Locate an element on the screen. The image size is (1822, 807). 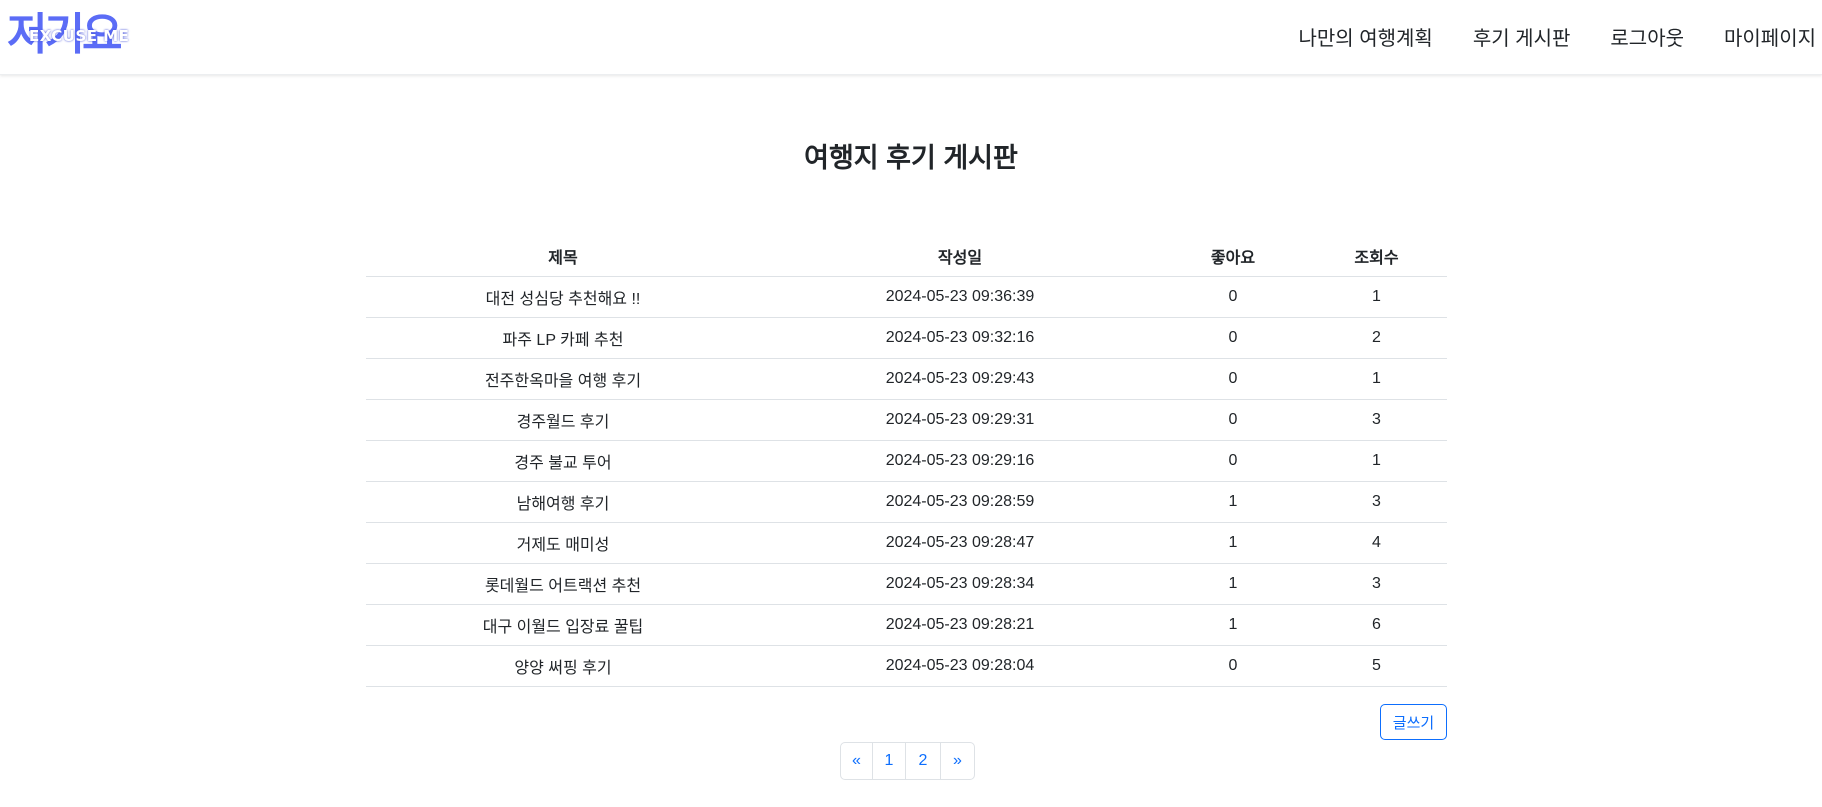
brand-logo: 저기요 EXCUSE ME is located at coordinates (81, 35).